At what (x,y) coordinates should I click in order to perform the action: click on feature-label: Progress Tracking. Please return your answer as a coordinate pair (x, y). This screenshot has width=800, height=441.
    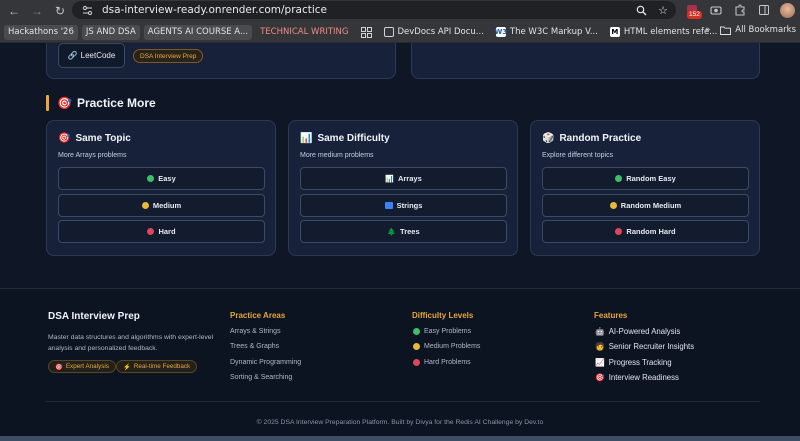
    Looking at the image, I should click on (640, 362).